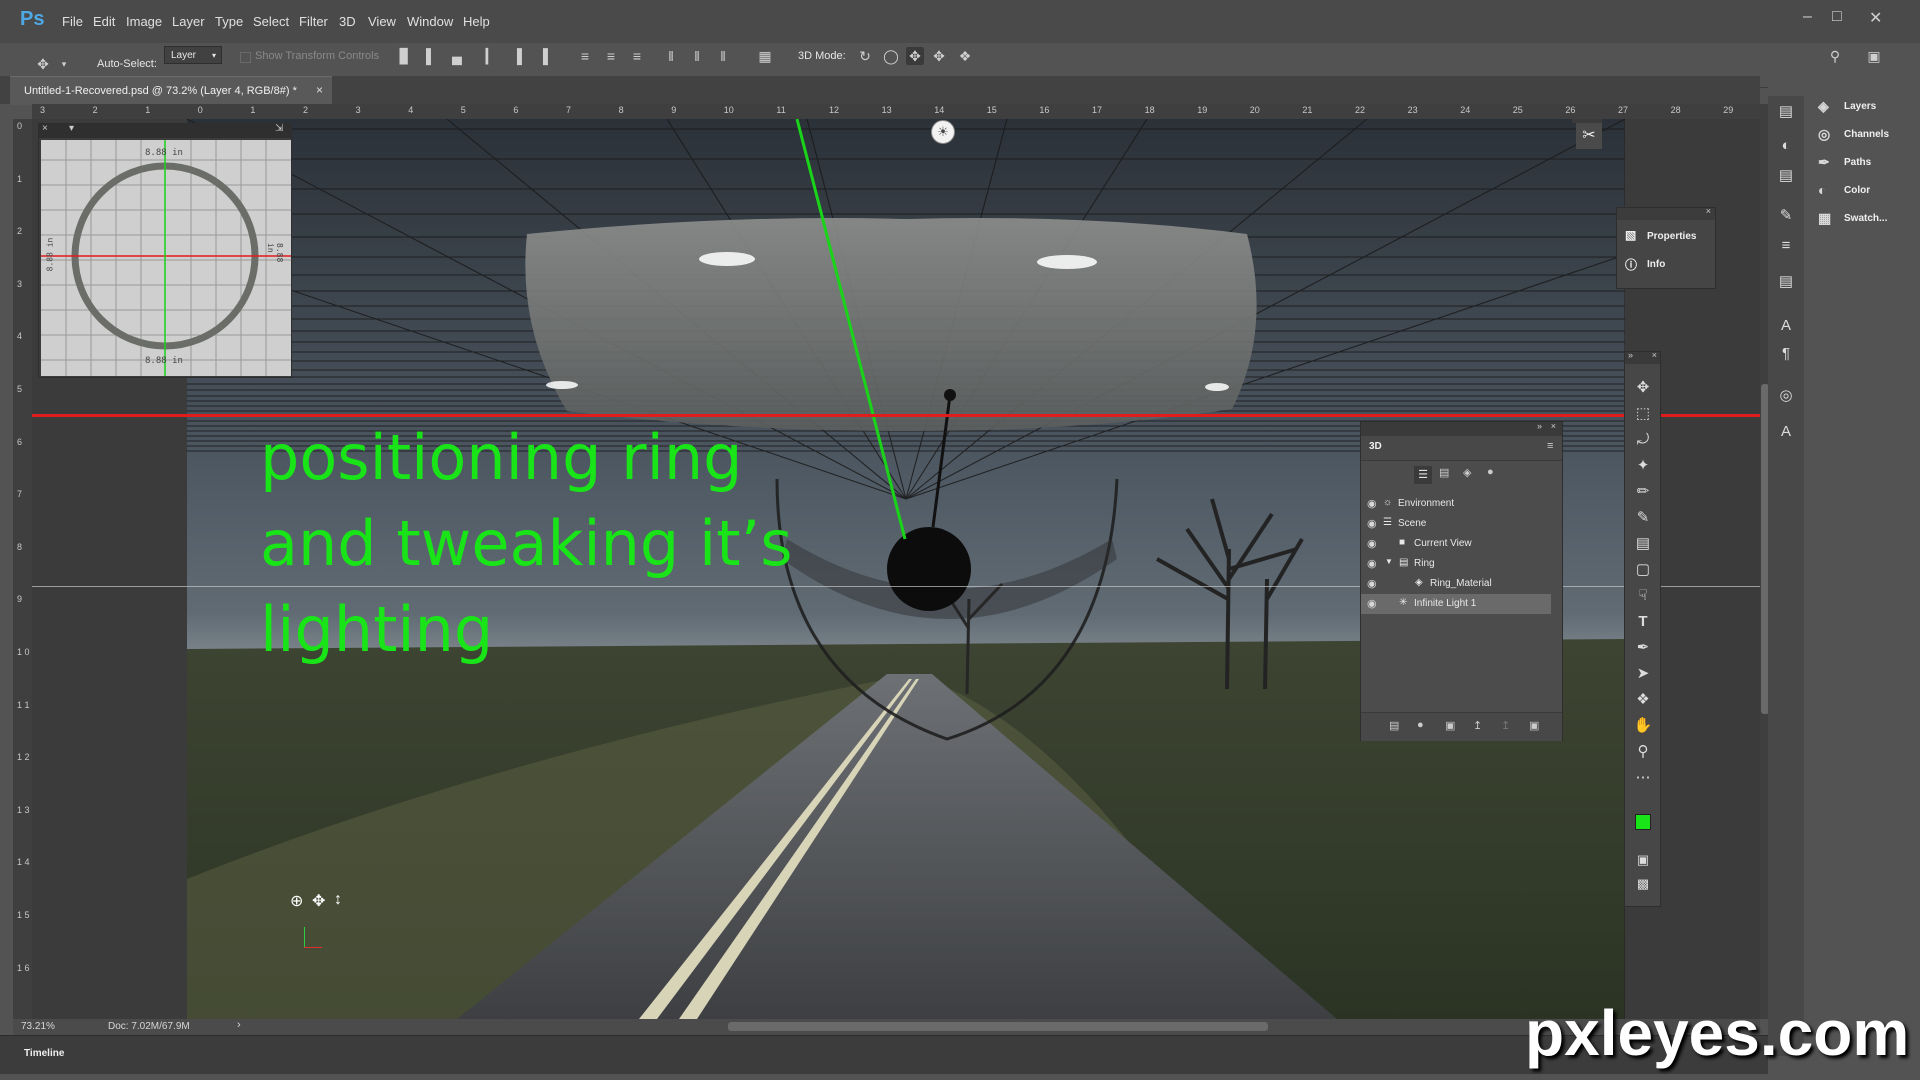 This screenshot has height=1080, width=1920. I want to click on auto-select-target-select: Layer ▾, so click(193, 55).